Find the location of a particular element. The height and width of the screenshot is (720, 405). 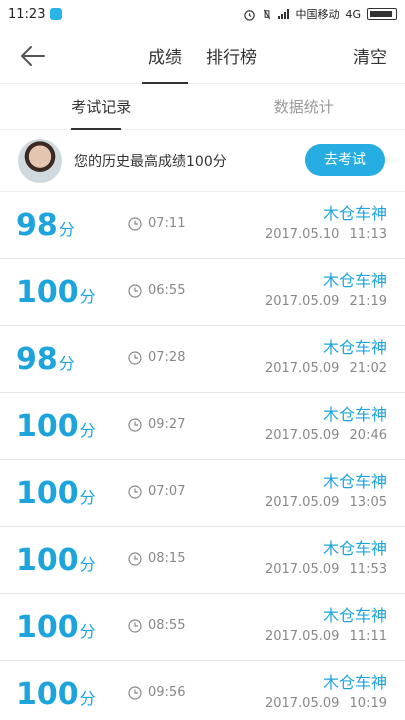

status-left: 11:23 is located at coordinates (35, 14).